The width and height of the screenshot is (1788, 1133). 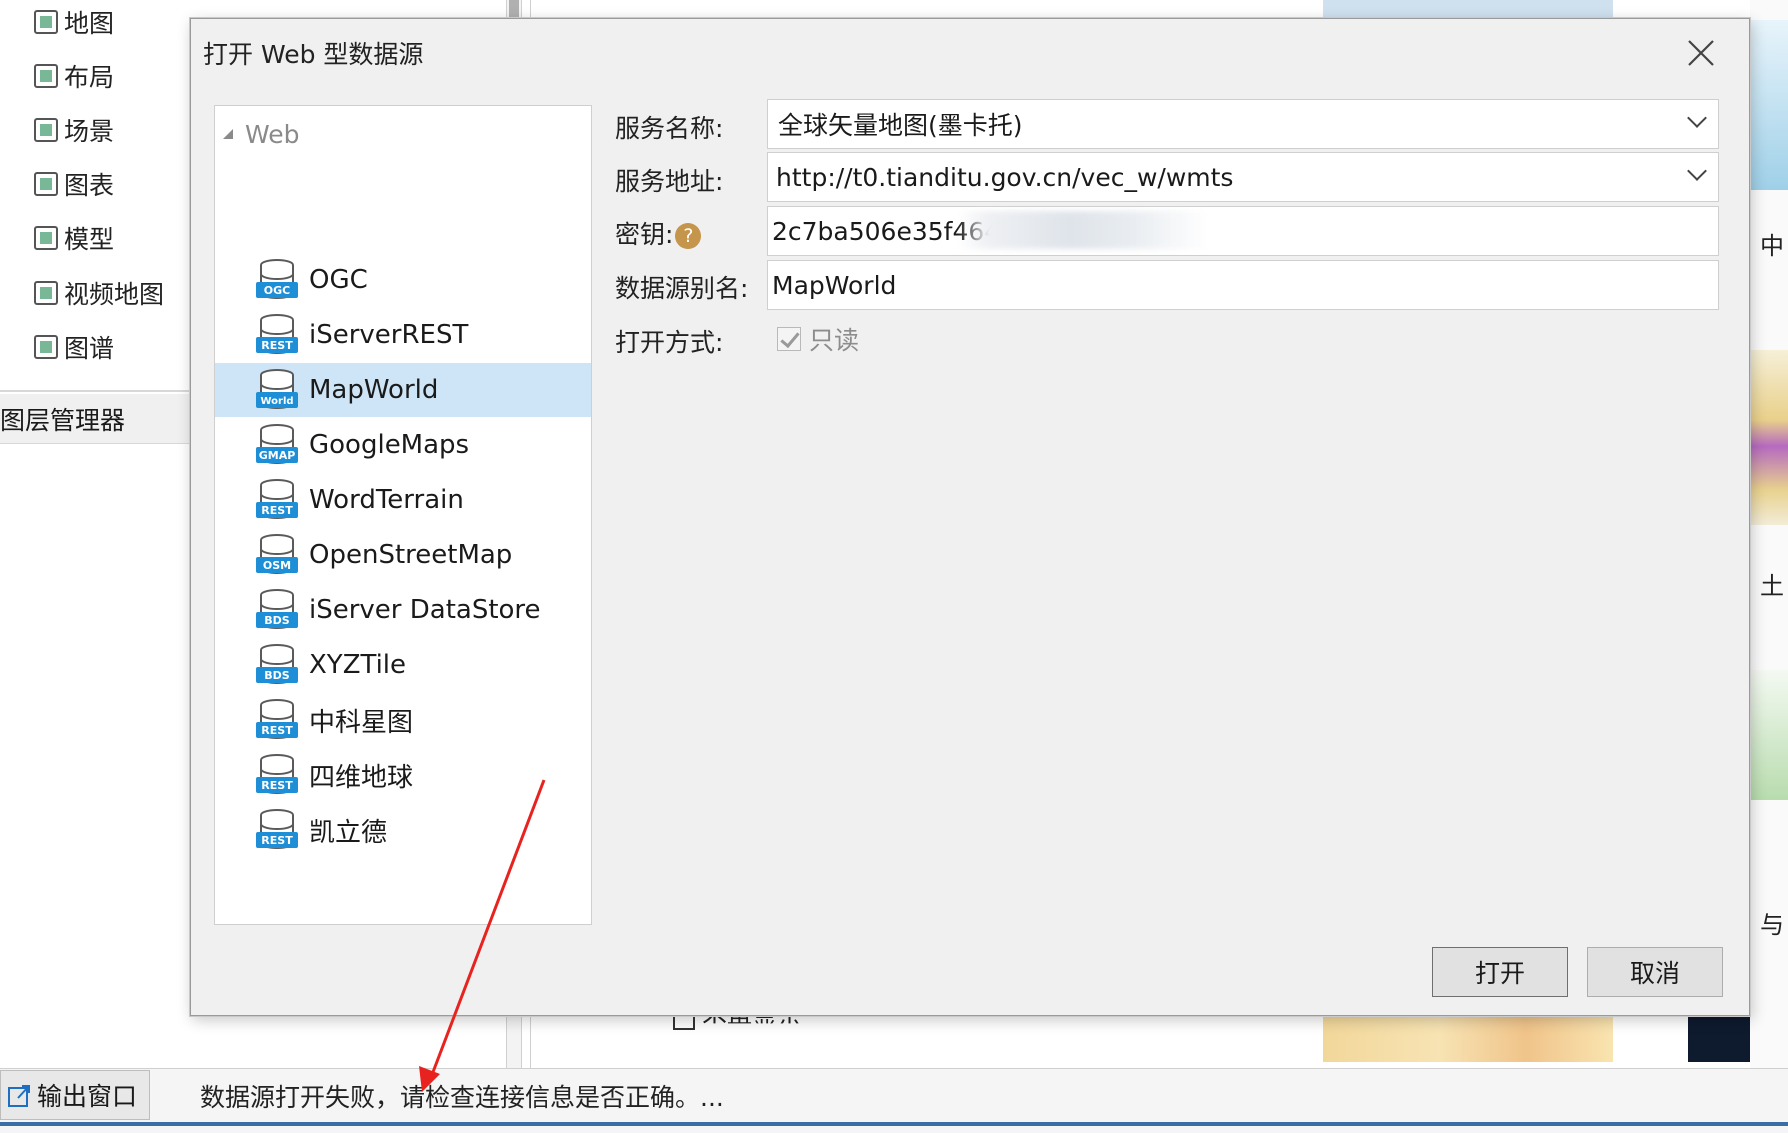 What do you see at coordinates (411, 555) in the screenshot?
I see `tree-item-label: OpenStreetMap` at bounding box center [411, 555].